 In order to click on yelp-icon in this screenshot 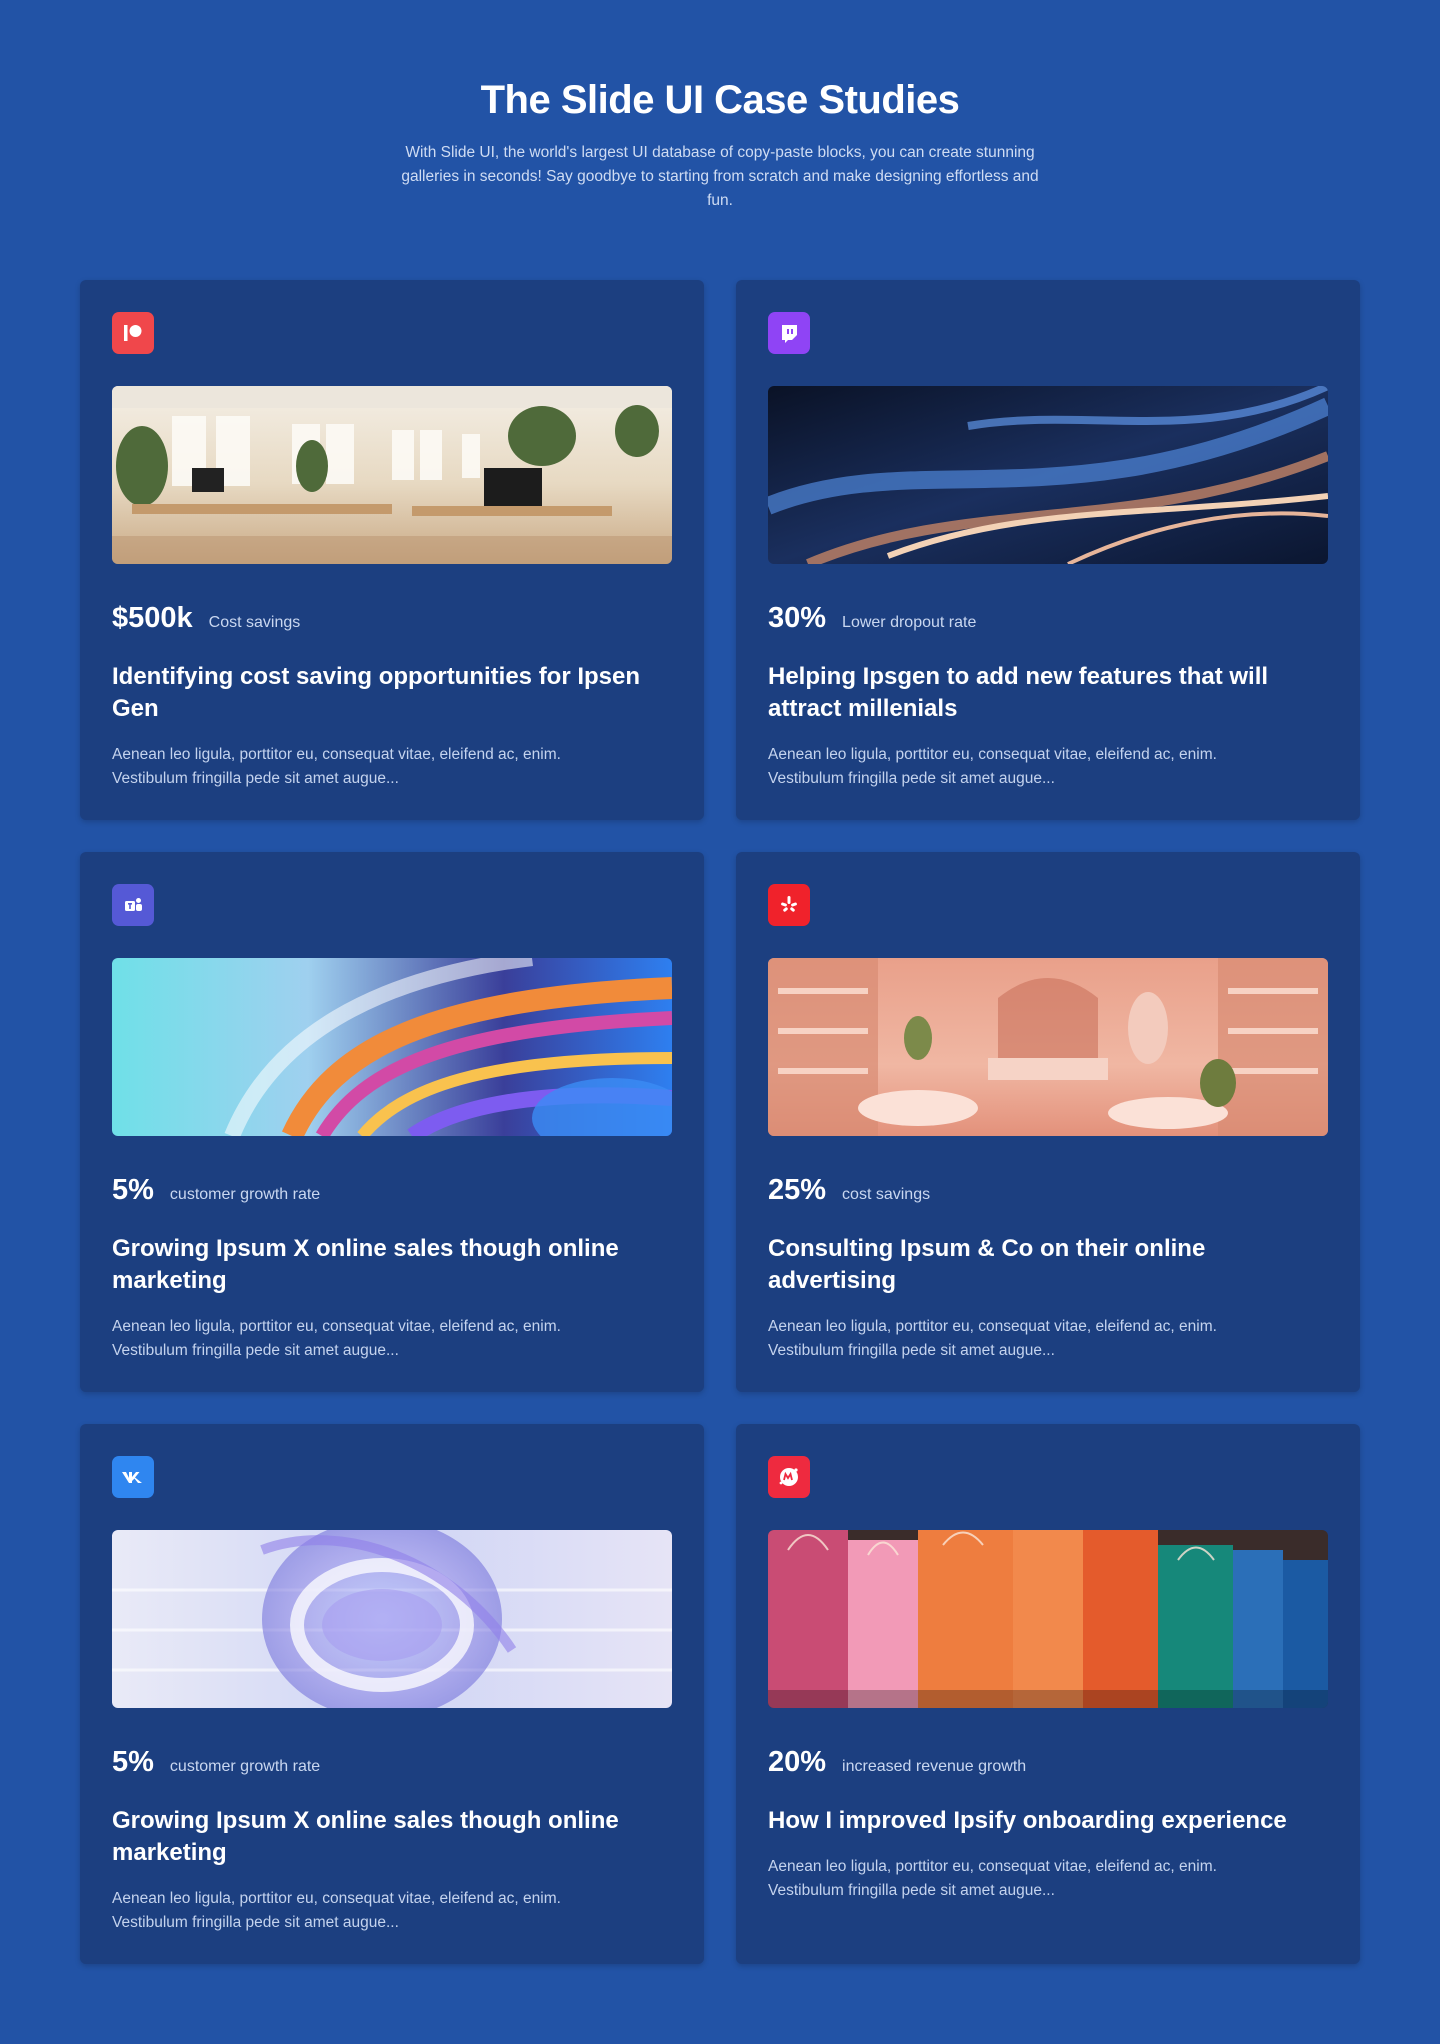, I will do `click(789, 905)`.